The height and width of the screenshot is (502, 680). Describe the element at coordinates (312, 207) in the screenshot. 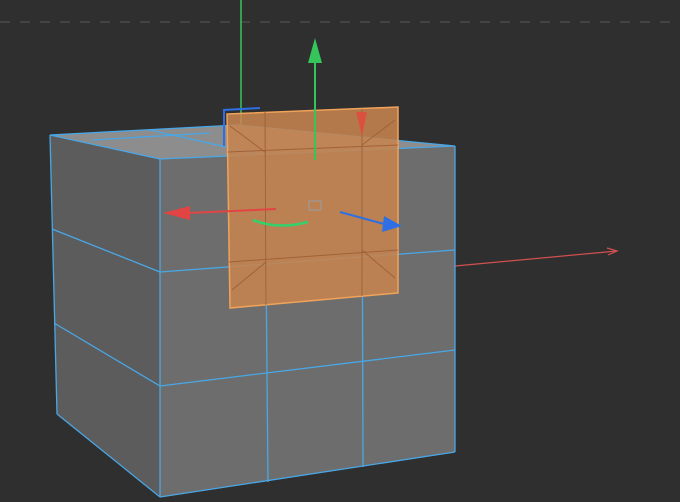

I see `selected-face` at that location.